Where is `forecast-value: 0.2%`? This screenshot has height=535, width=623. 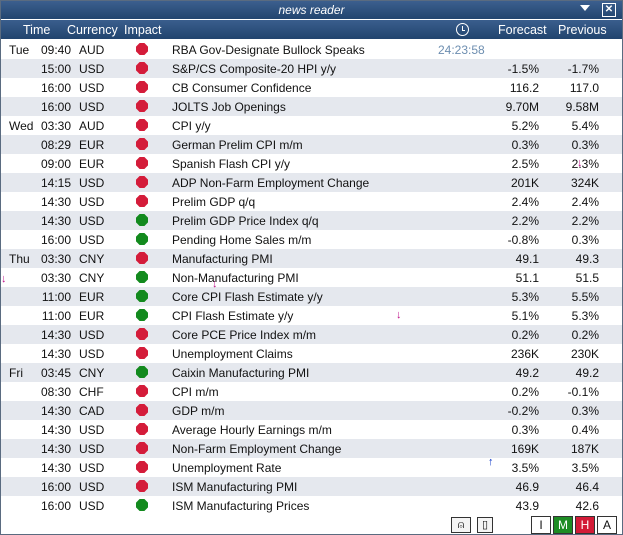 forecast-value: 0.2% is located at coordinates (525, 335).